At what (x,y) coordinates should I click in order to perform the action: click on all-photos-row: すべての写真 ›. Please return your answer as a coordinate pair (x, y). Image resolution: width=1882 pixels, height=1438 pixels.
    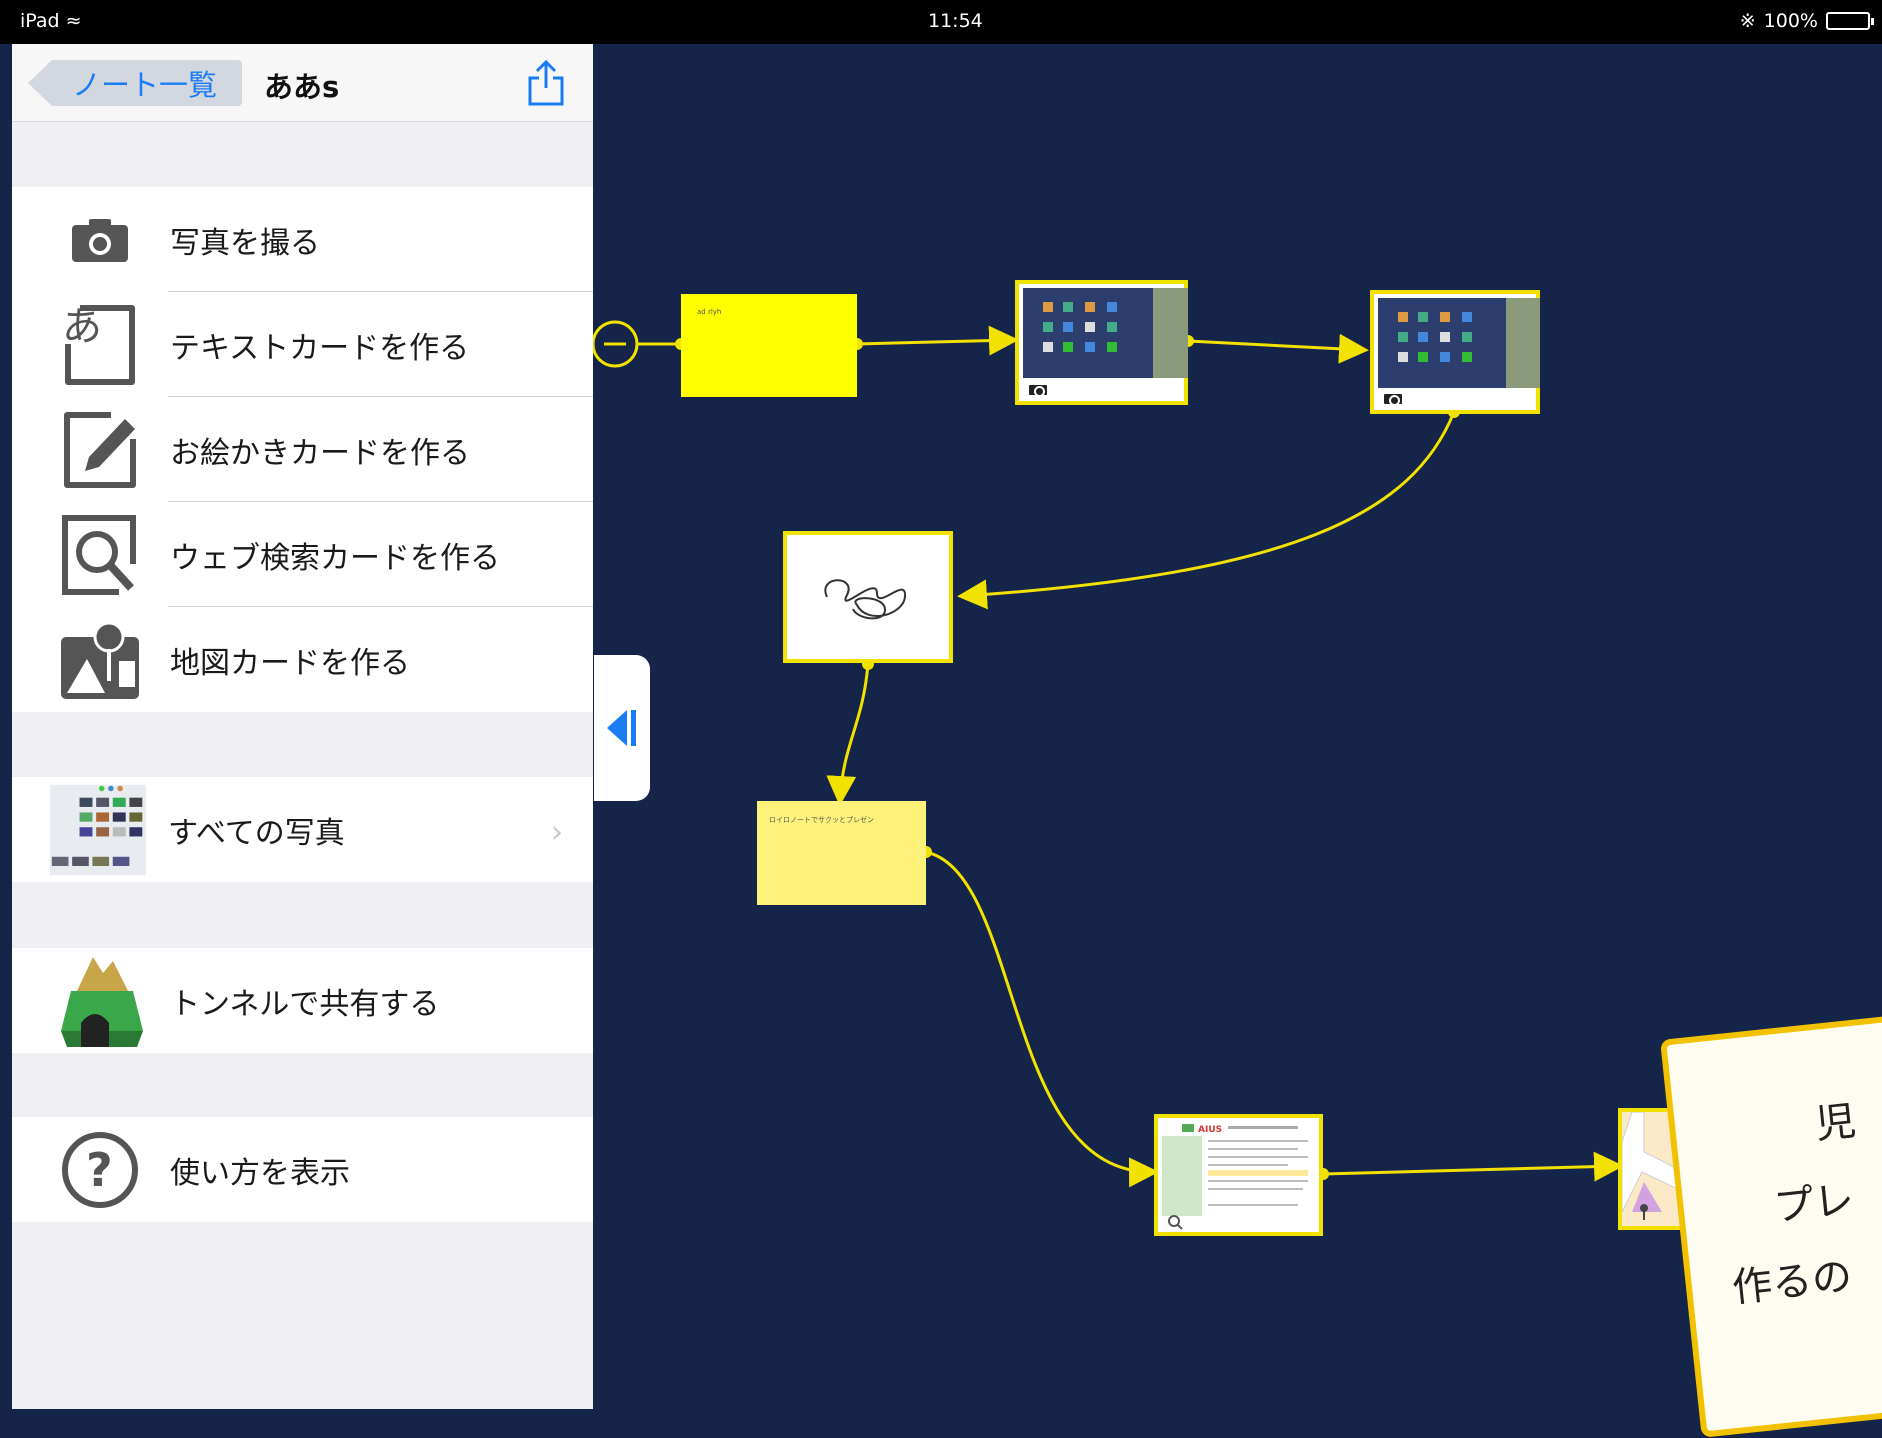
    Looking at the image, I should click on (302, 829).